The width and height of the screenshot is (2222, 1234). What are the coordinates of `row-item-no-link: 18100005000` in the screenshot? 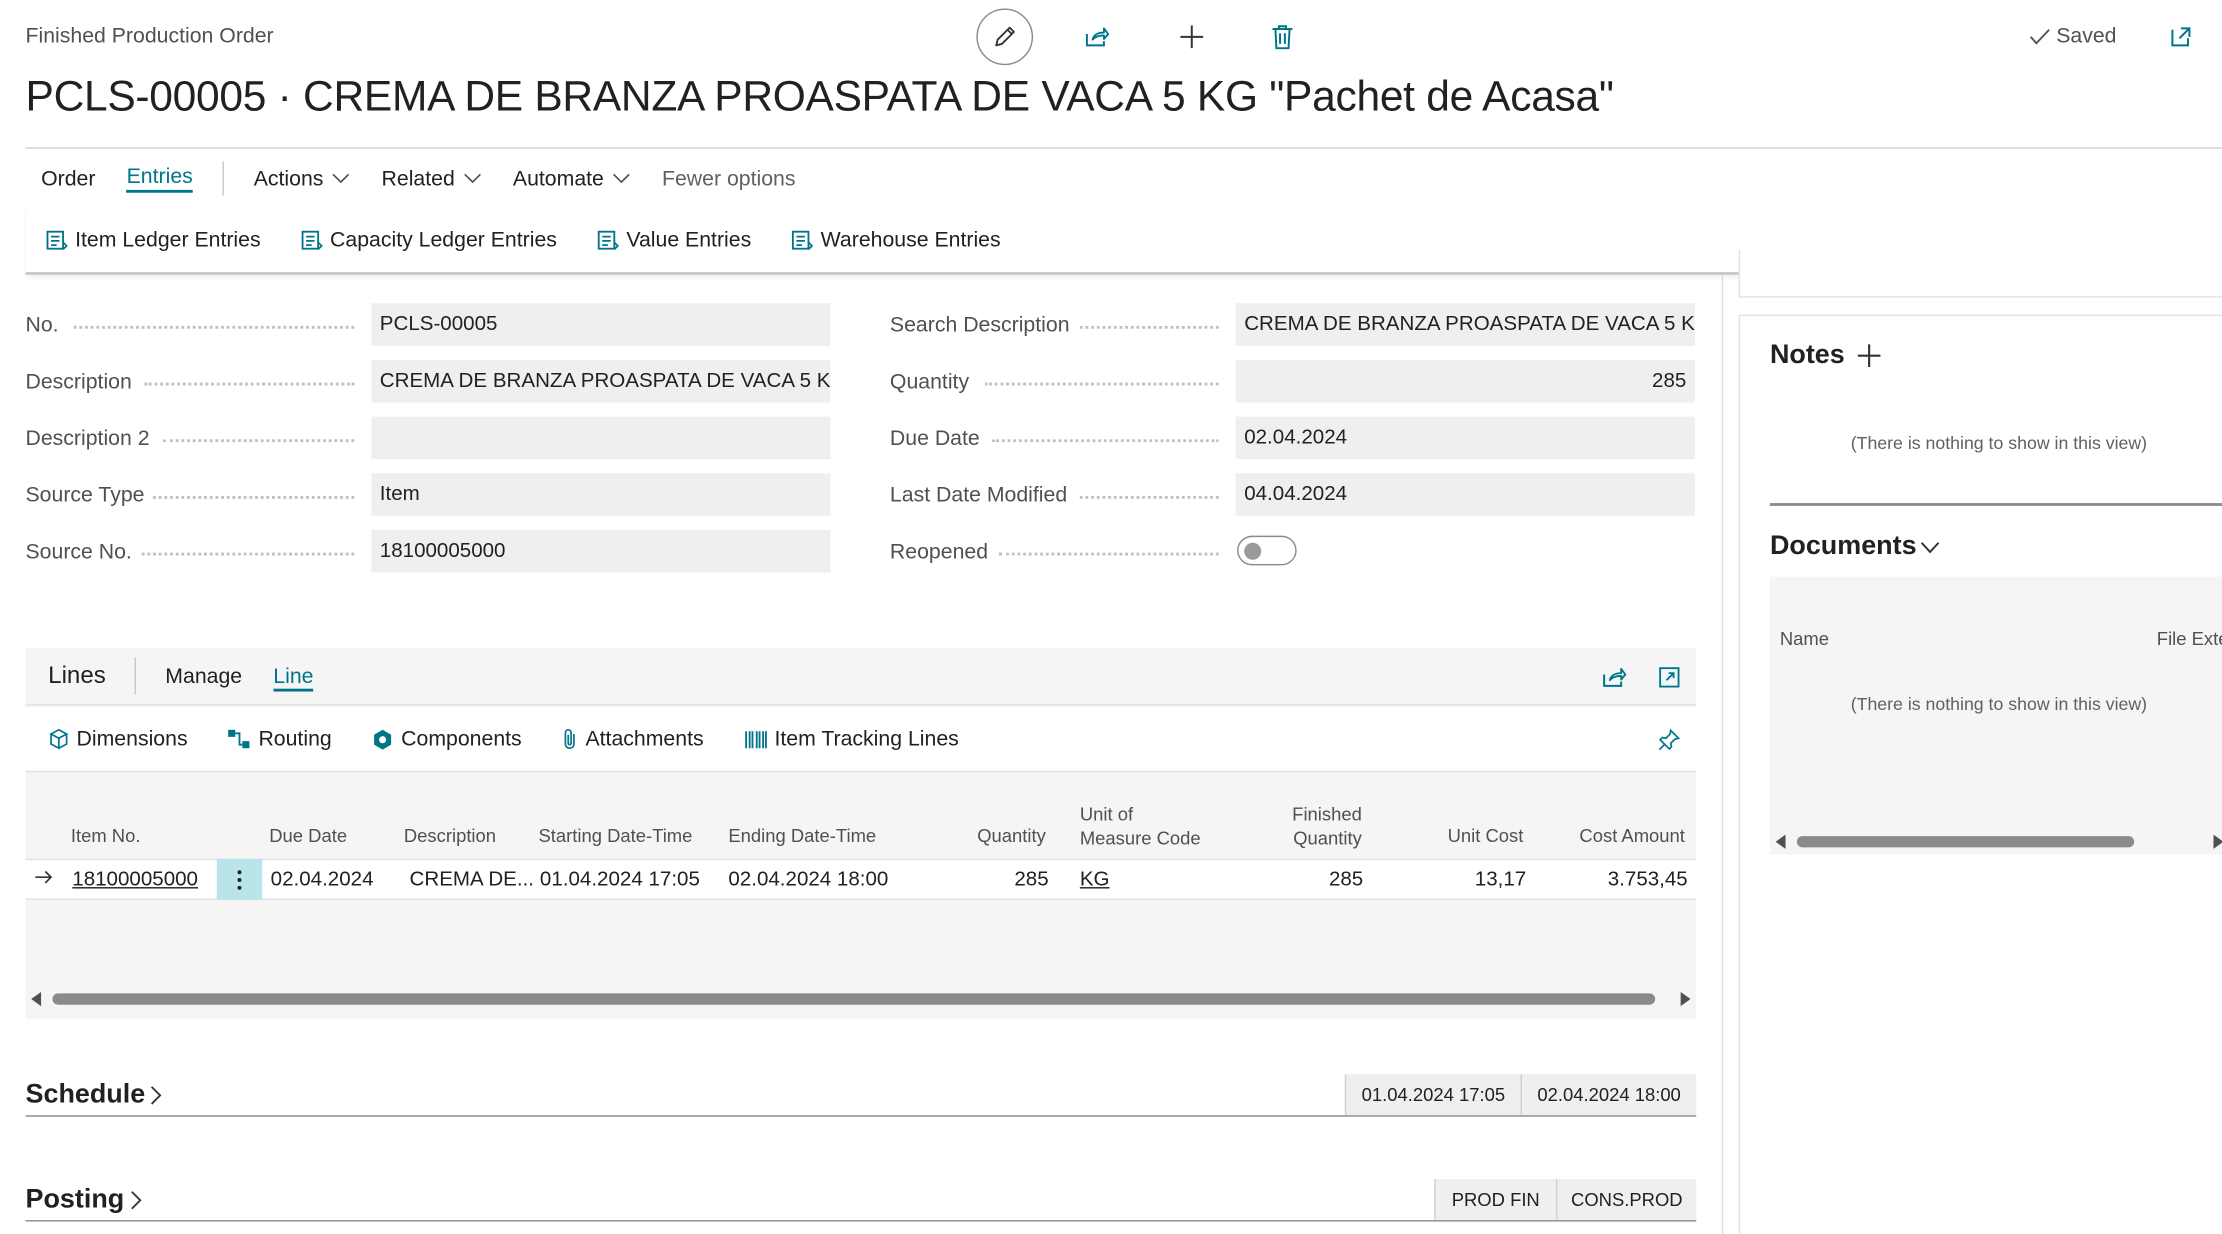 It's located at (135, 880).